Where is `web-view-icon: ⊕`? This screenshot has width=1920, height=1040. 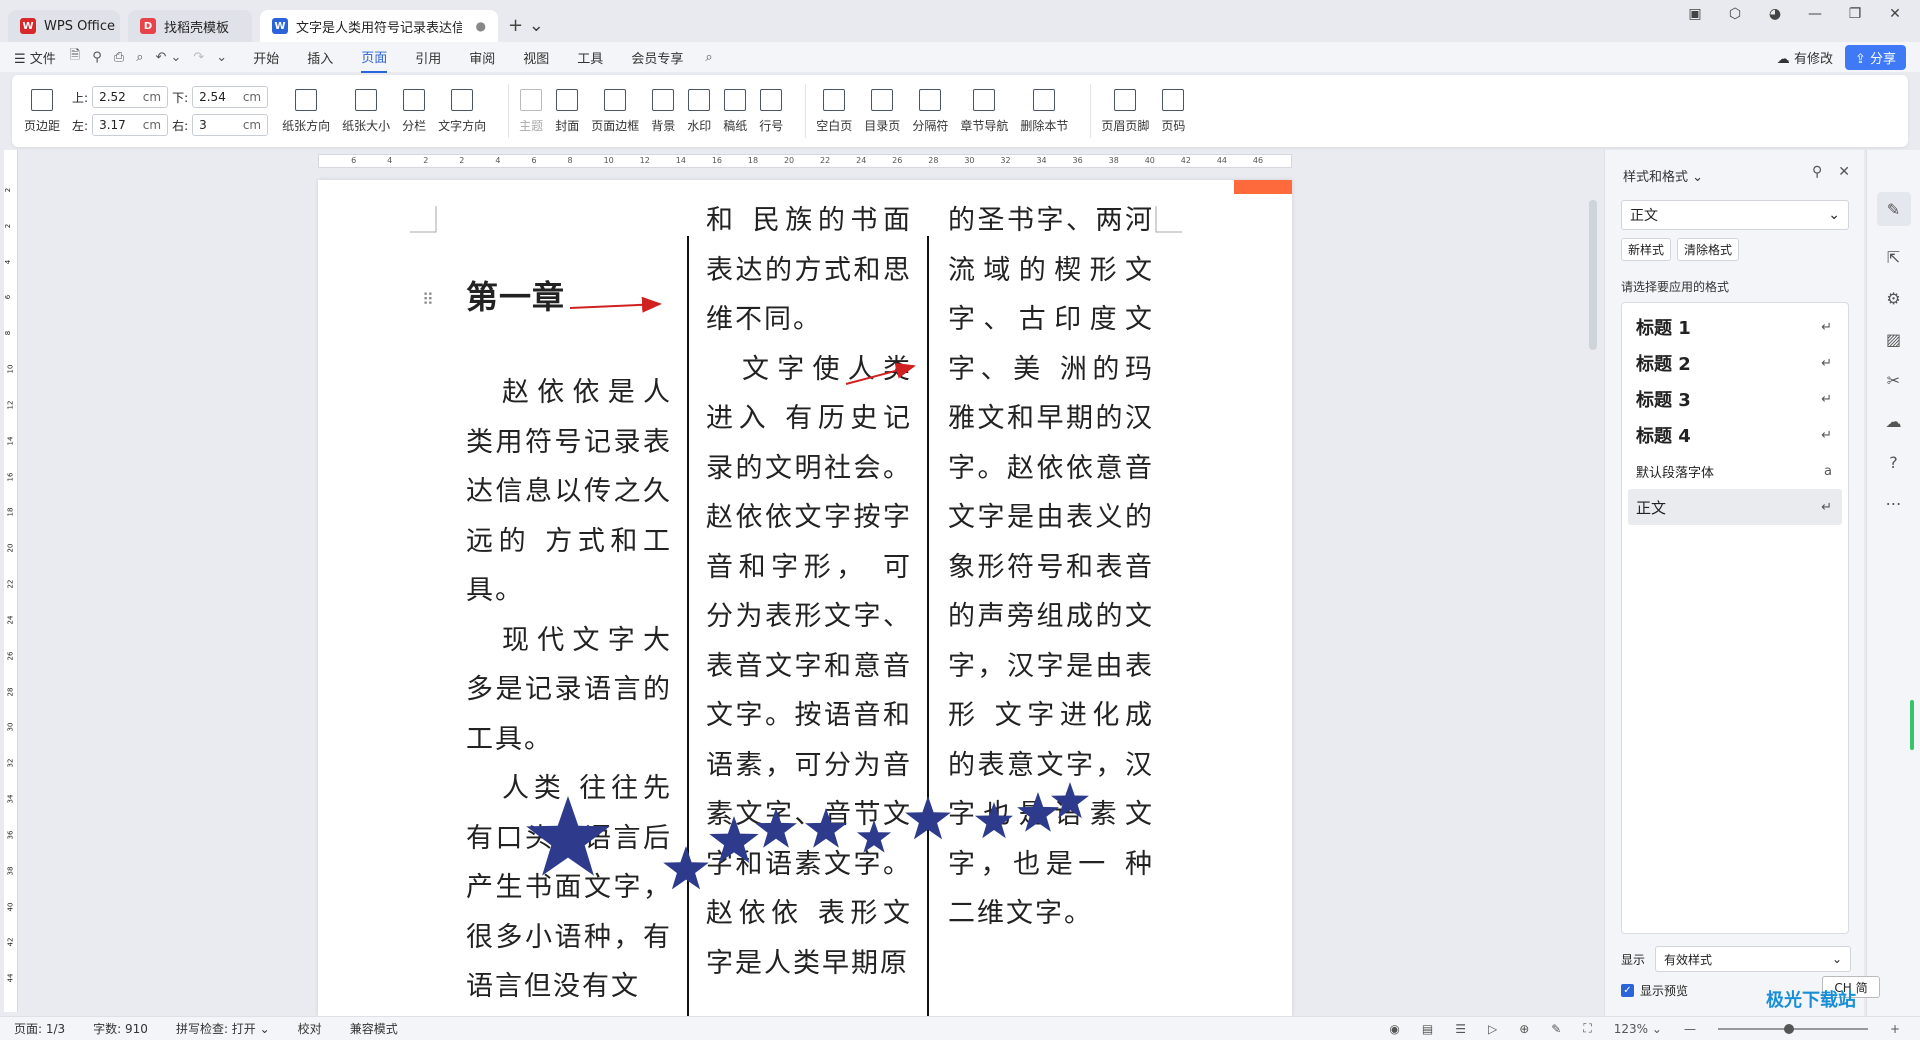
web-view-icon: ⊕ is located at coordinates (1524, 1029).